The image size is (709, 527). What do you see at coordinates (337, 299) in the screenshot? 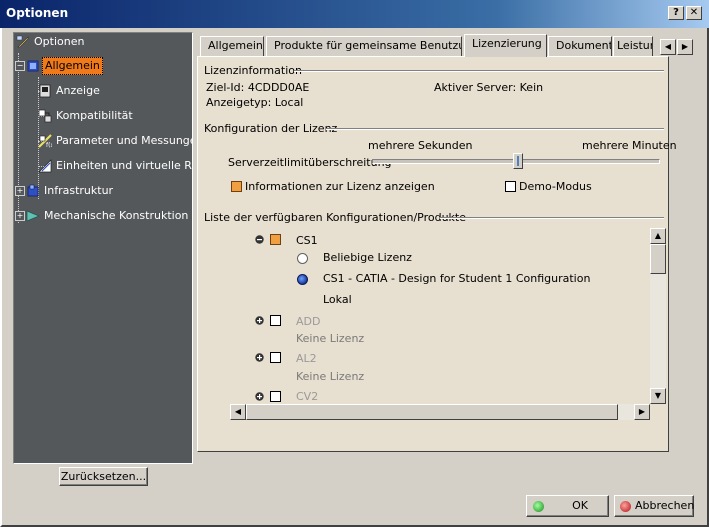
I see `cs1-local-label: Lokal` at bounding box center [337, 299].